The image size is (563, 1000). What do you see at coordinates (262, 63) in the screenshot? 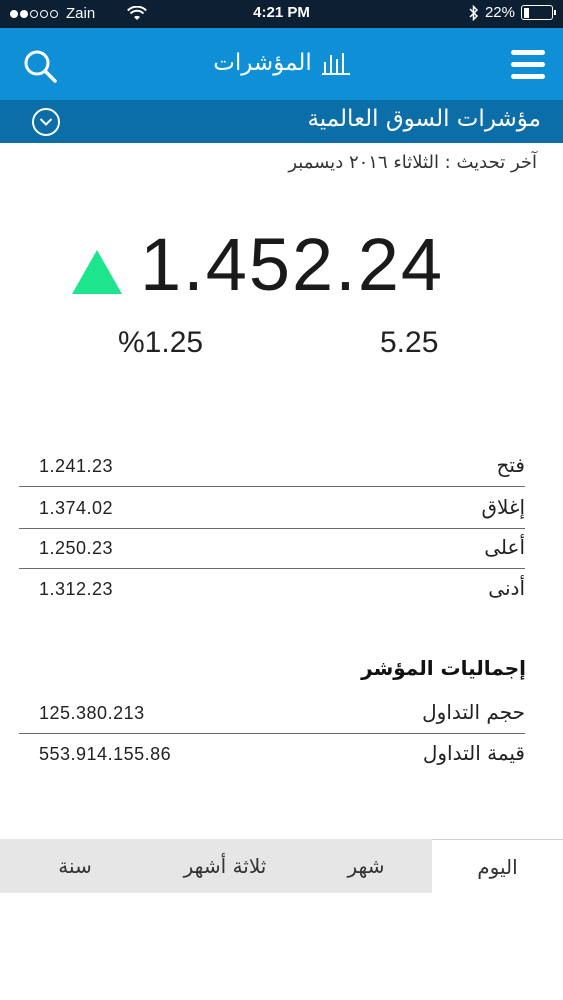
I see `page-title: المؤشرات` at bounding box center [262, 63].